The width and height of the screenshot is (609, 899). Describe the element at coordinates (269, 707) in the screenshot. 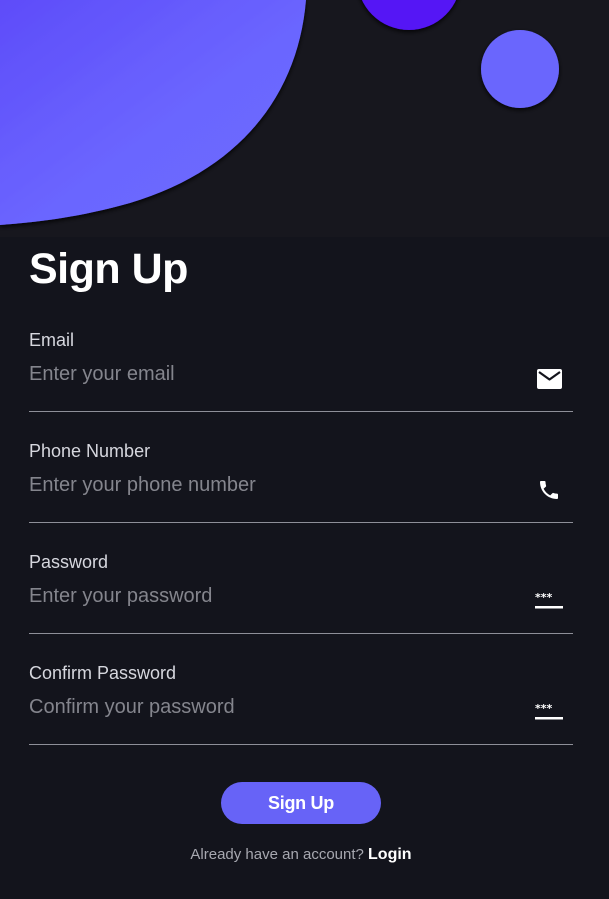

I see `confirm-password-input` at that location.